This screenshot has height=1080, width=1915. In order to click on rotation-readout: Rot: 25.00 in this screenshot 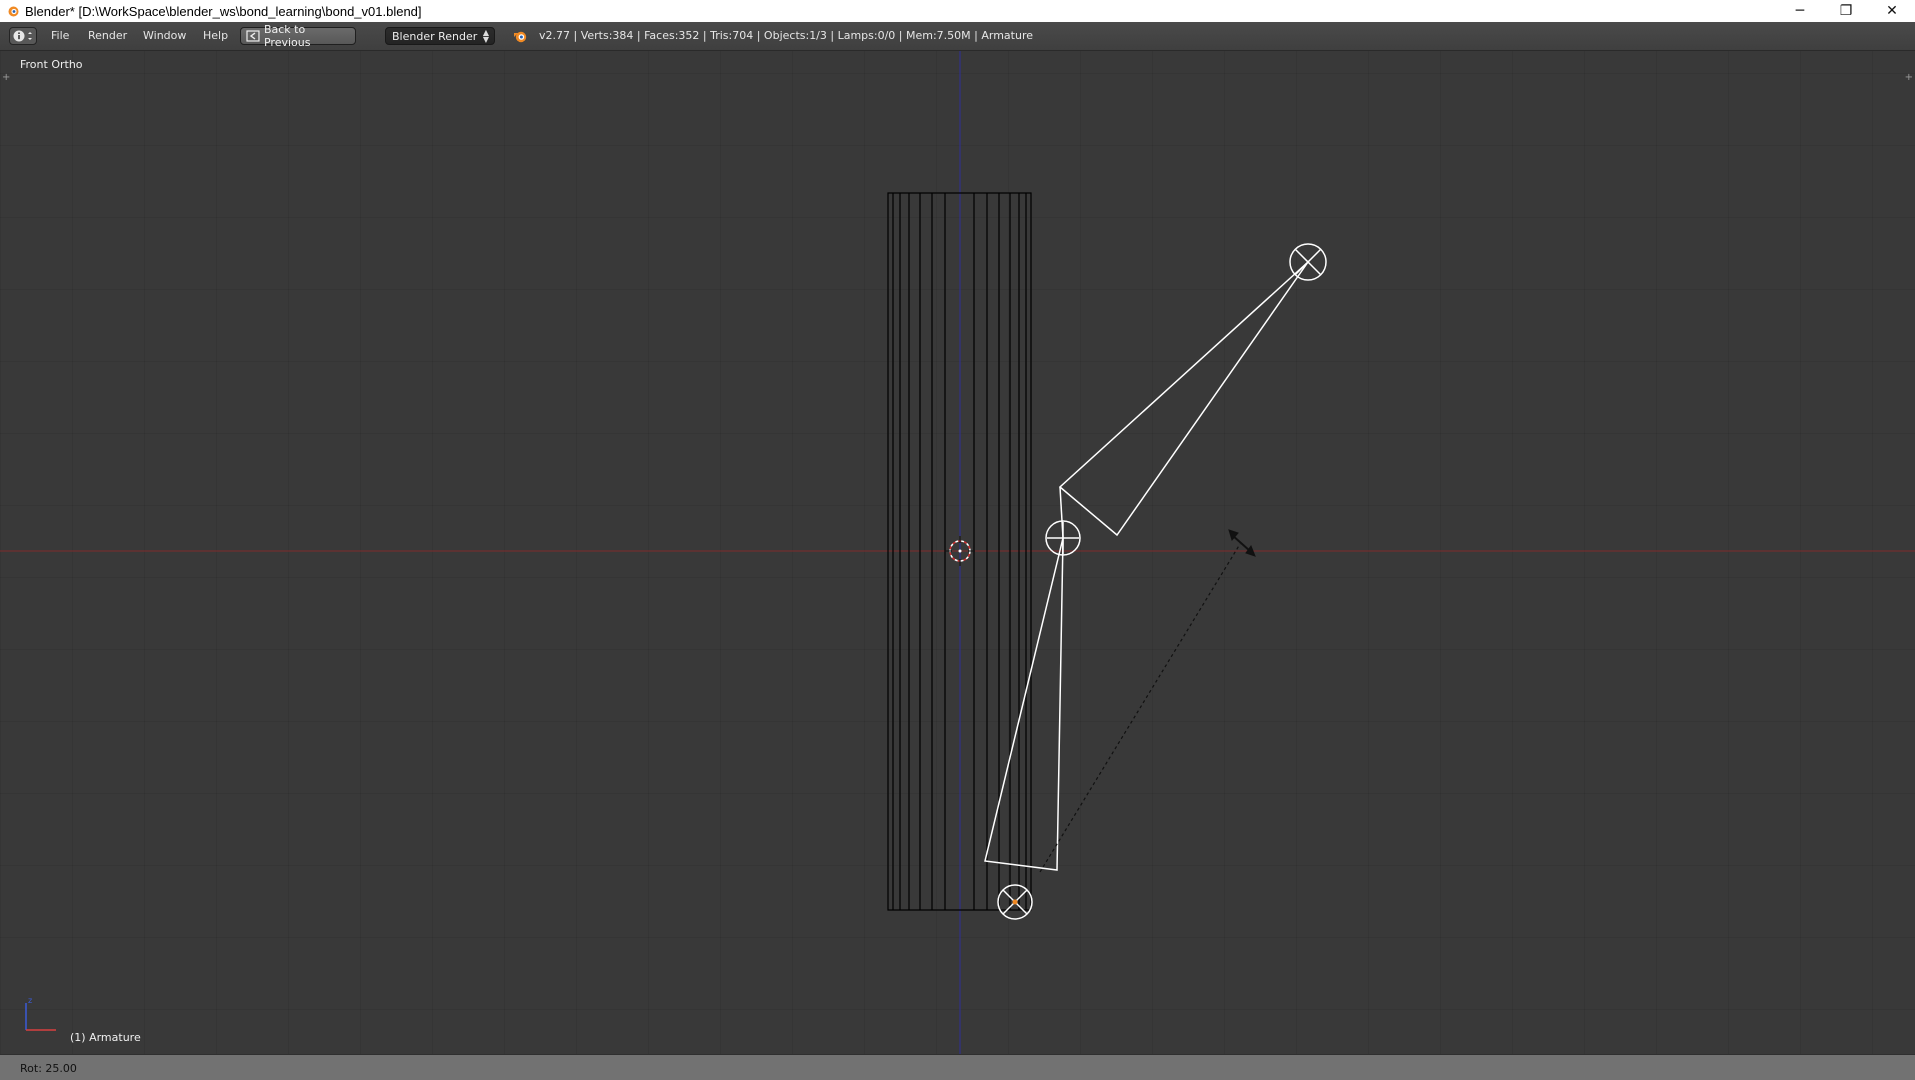, I will do `click(48, 1068)`.